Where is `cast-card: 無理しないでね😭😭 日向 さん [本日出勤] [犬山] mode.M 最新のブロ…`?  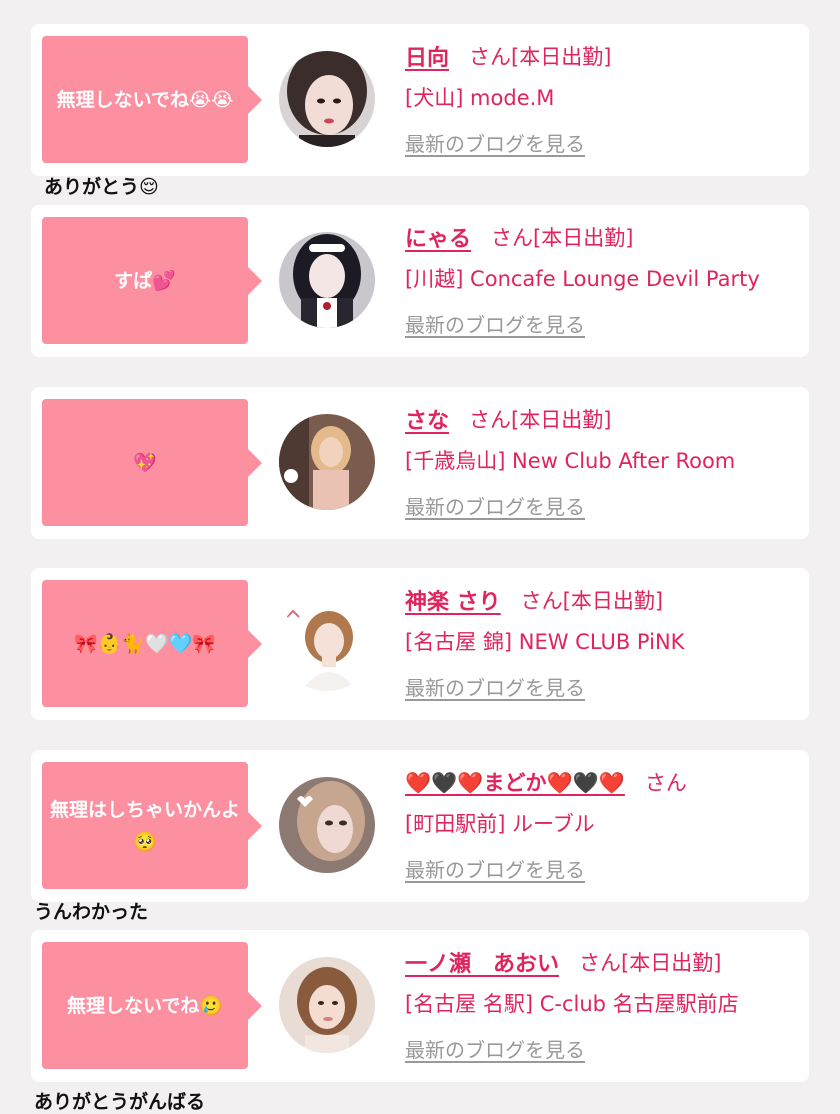 cast-card: 無理しないでね😭😭 日向 さん [本日出勤] [犬山] mode.M 最新のブロ… is located at coordinates (420, 100).